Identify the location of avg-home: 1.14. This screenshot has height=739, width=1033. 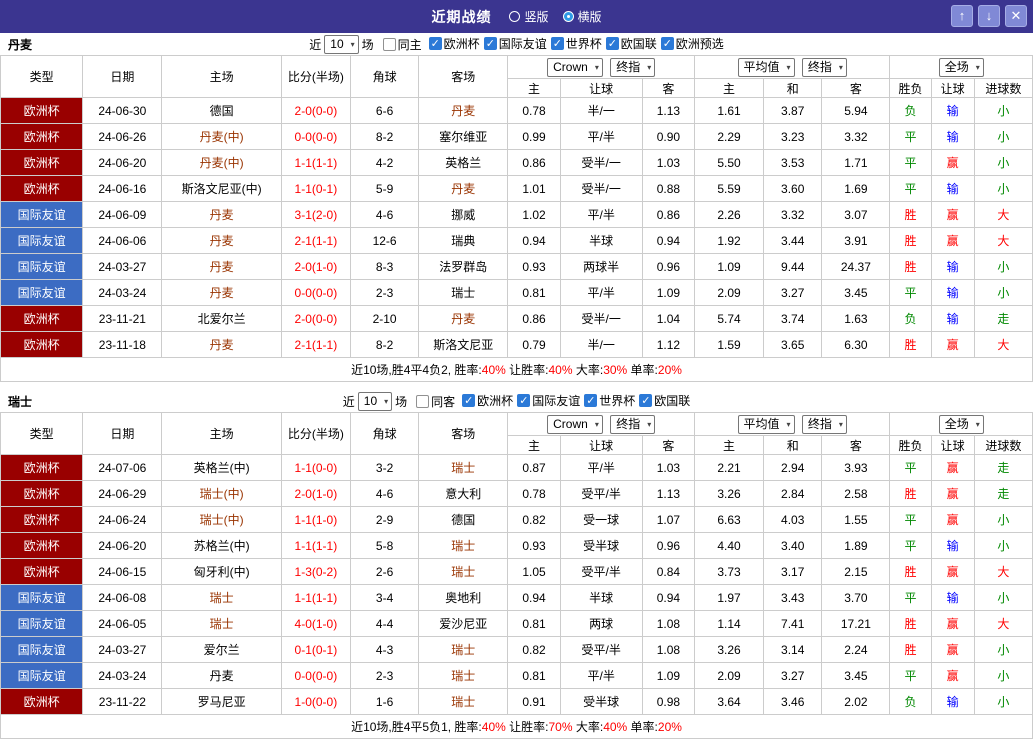
(729, 623).